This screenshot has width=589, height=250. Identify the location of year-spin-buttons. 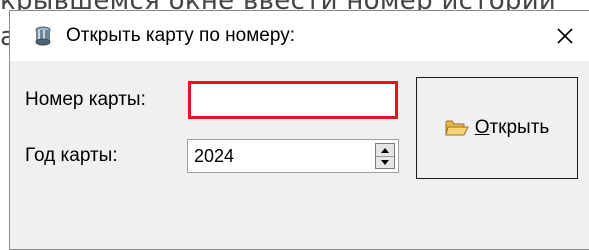
(385, 156).